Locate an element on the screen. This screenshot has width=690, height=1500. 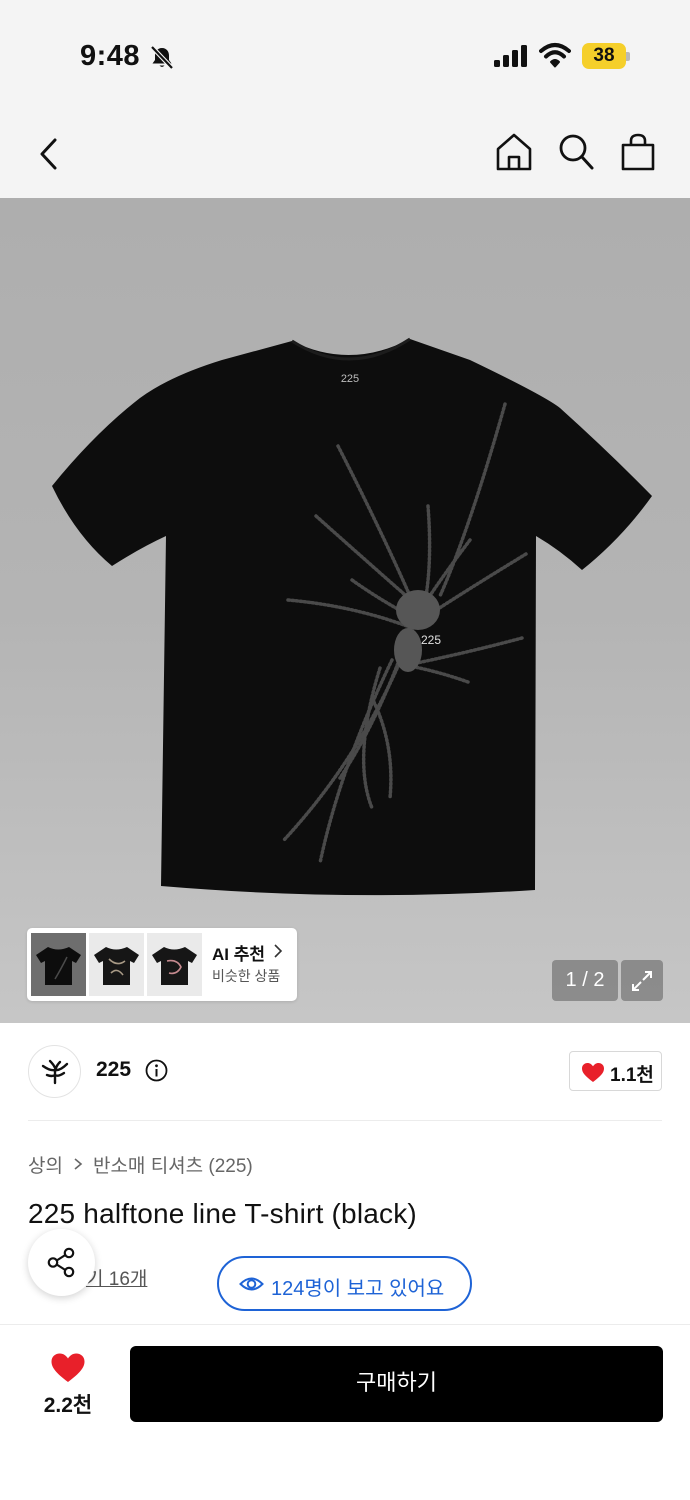
wifi-icon is located at coordinates (555, 55).